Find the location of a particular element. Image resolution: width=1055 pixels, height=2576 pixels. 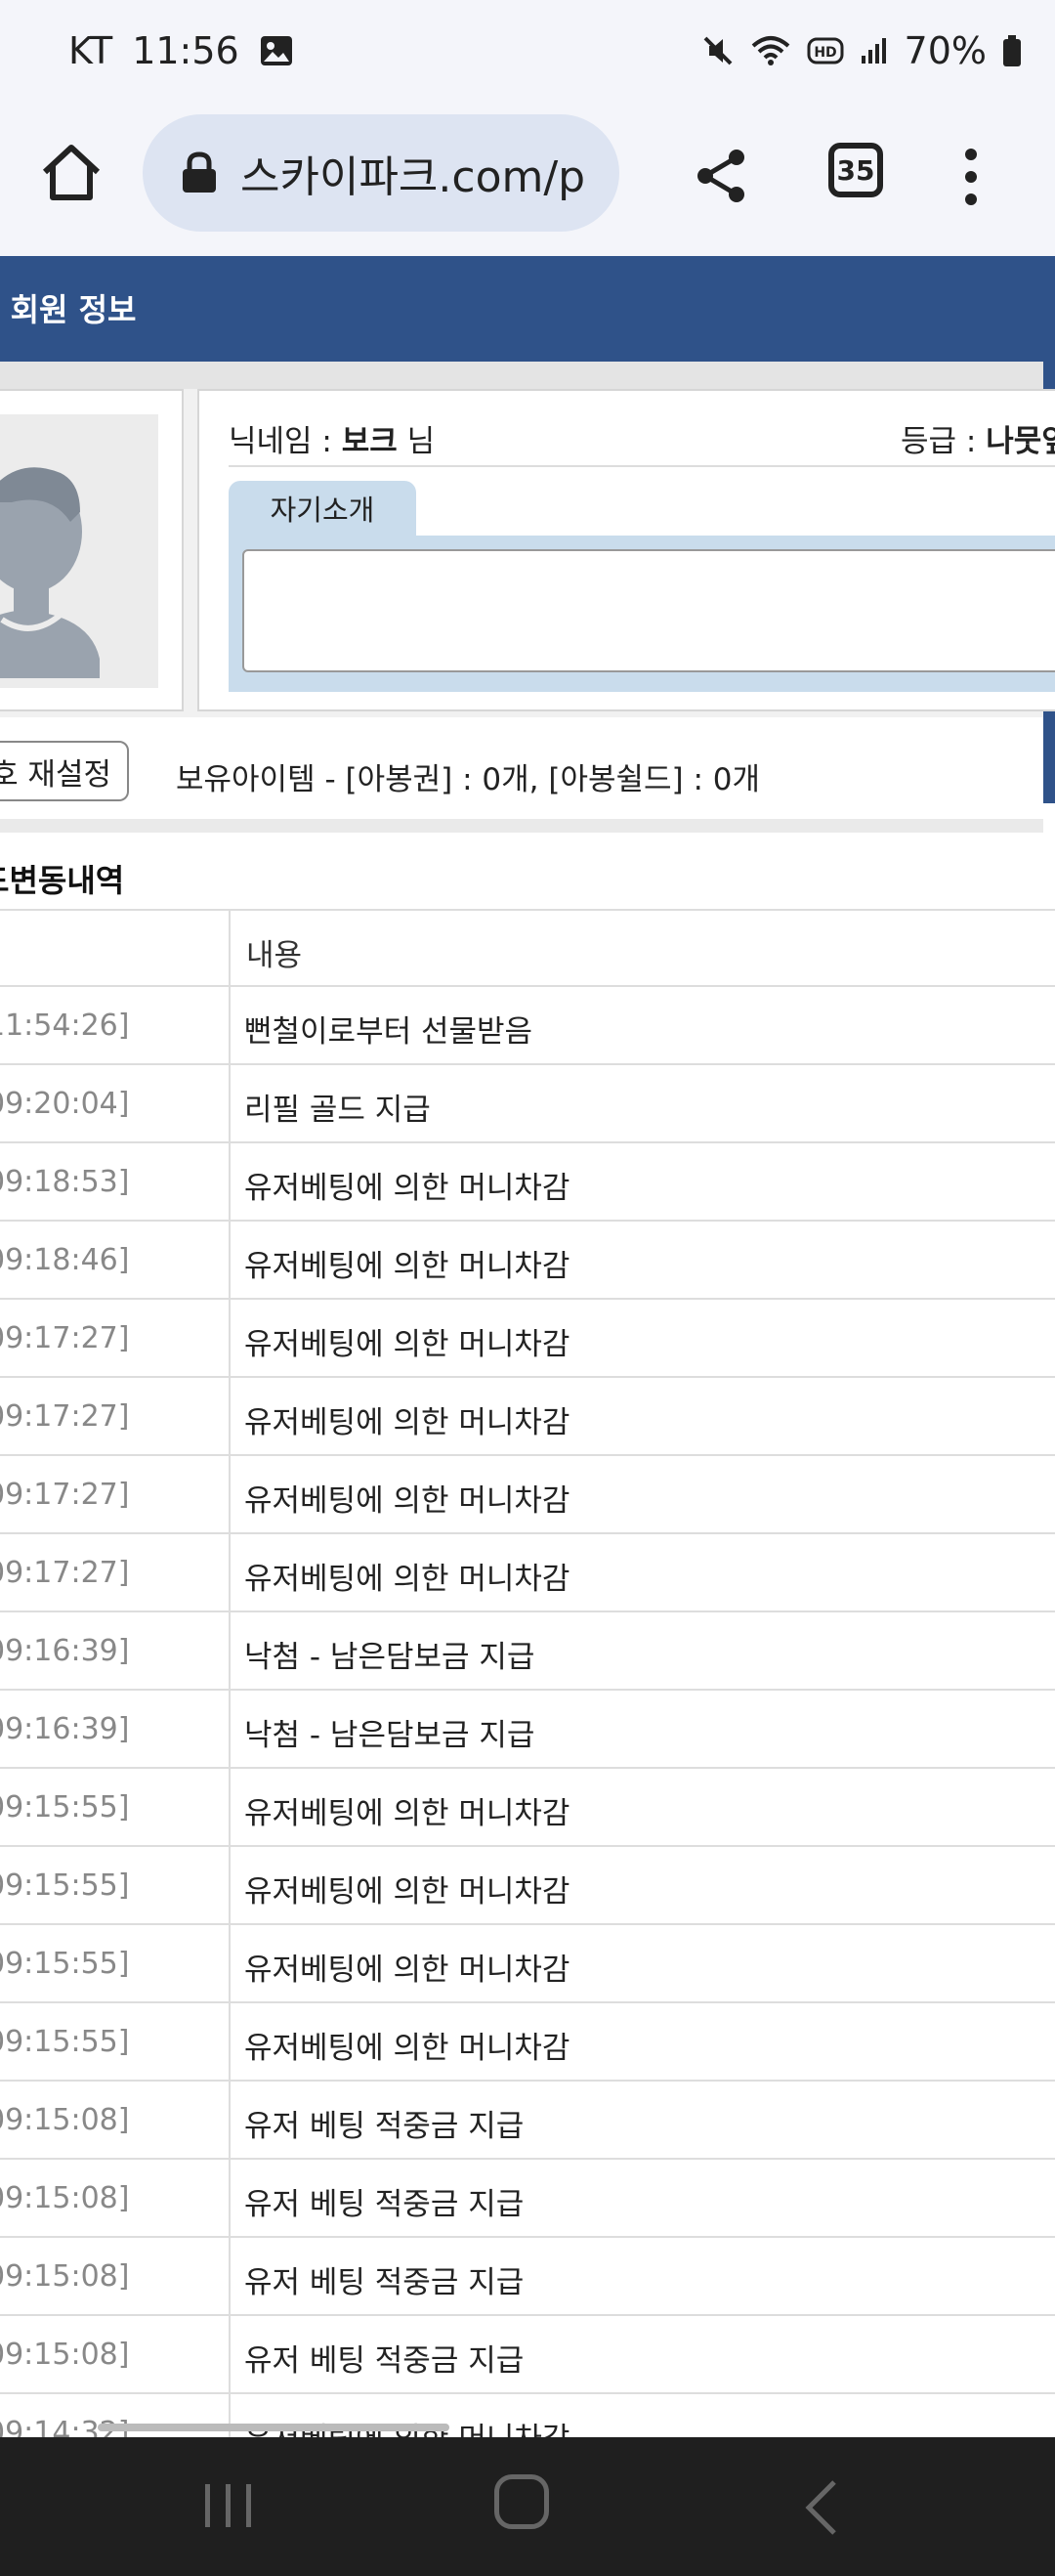

more-icon is located at coordinates (971, 177).